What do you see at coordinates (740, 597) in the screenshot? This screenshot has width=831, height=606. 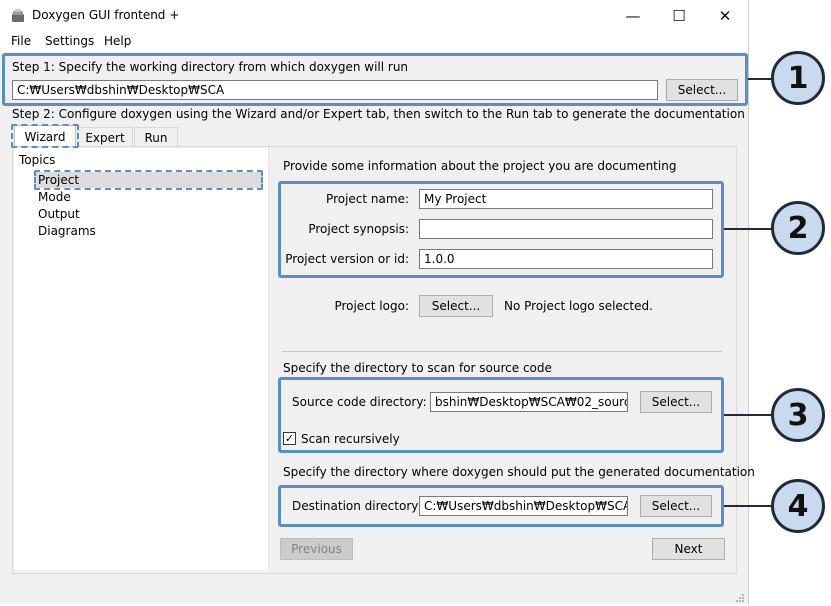 I see `resize-grip` at bounding box center [740, 597].